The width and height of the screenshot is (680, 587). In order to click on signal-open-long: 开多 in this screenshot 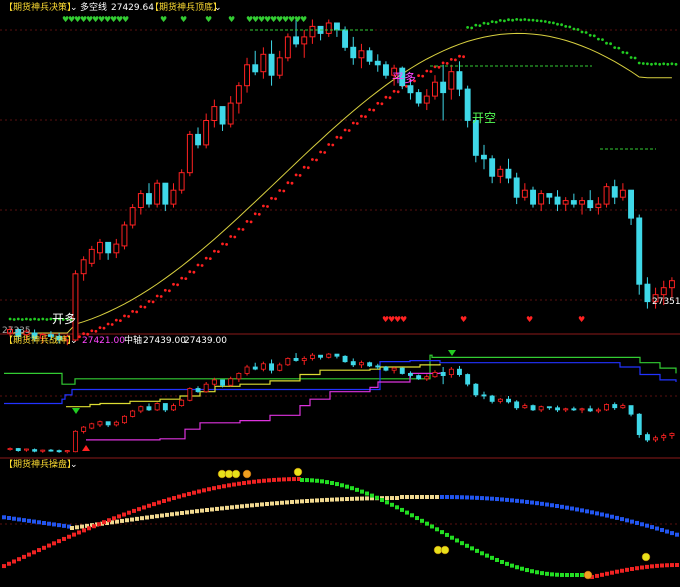, I will do `click(64, 319)`.